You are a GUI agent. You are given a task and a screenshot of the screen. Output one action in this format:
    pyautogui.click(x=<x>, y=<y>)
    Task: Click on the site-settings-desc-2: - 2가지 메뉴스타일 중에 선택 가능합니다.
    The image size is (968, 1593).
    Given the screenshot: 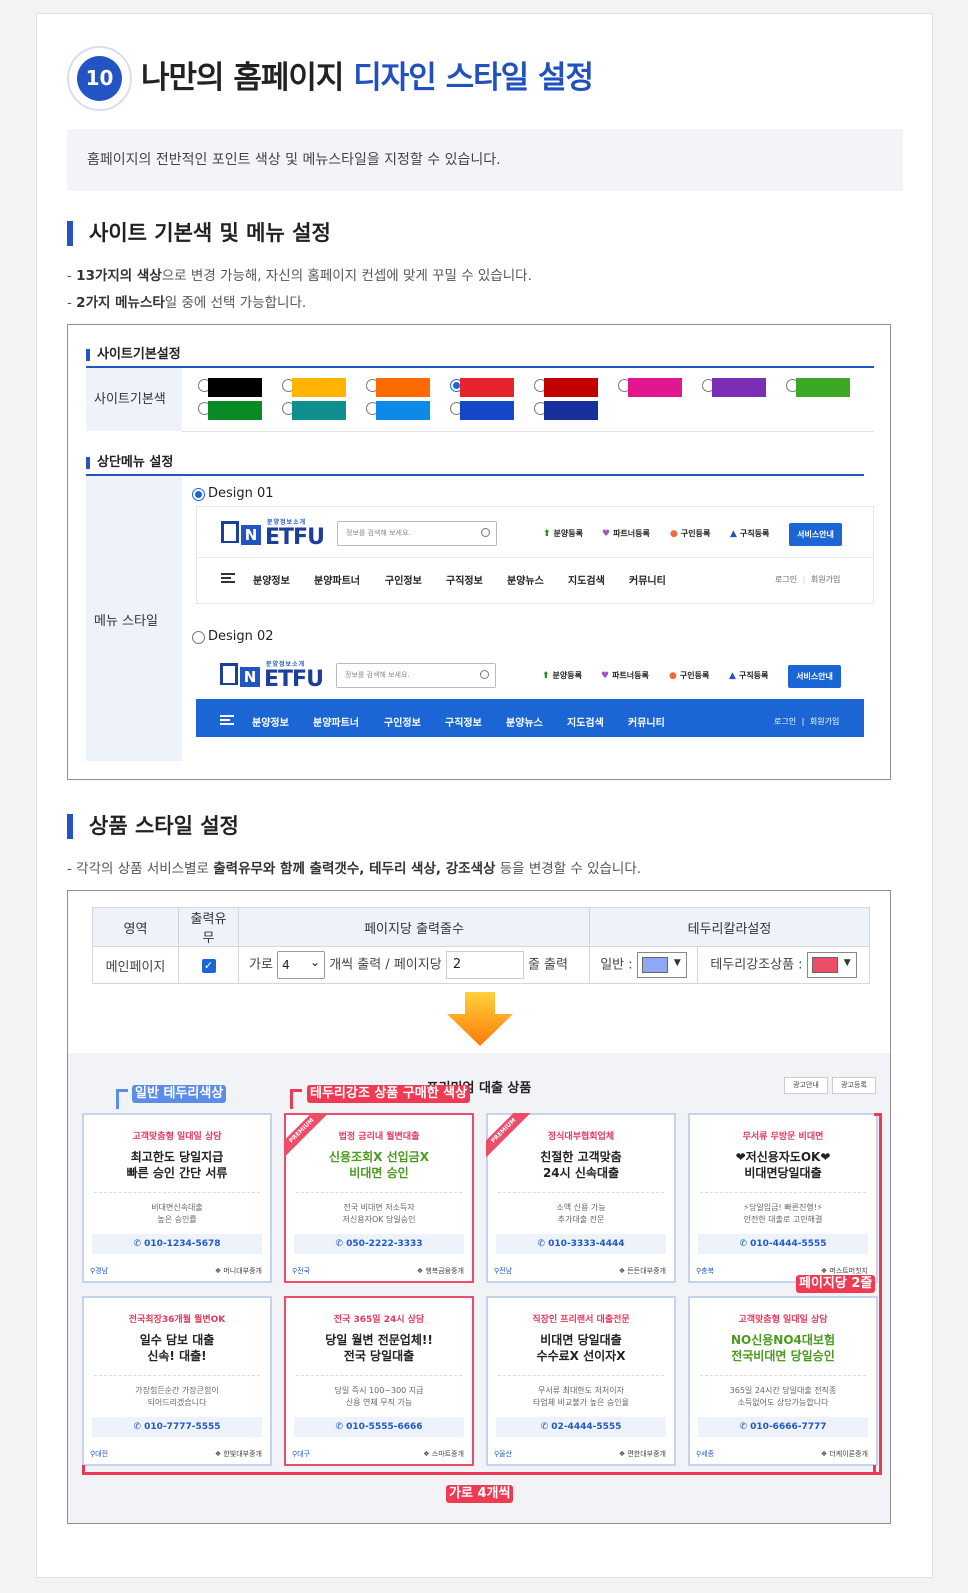 What is the action you would take?
    pyautogui.click(x=187, y=303)
    